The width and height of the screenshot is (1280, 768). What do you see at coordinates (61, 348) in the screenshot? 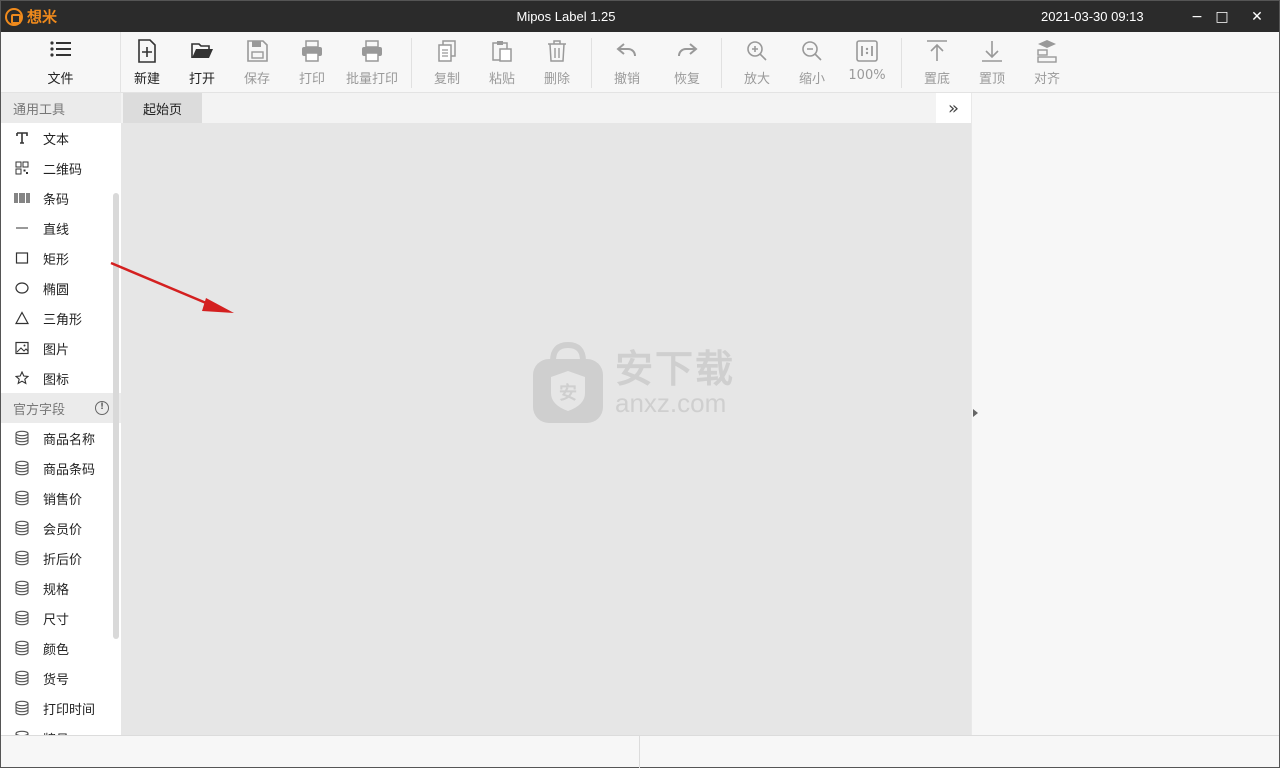
I see `tool-image: 图片` at bounding box center [61, 348].